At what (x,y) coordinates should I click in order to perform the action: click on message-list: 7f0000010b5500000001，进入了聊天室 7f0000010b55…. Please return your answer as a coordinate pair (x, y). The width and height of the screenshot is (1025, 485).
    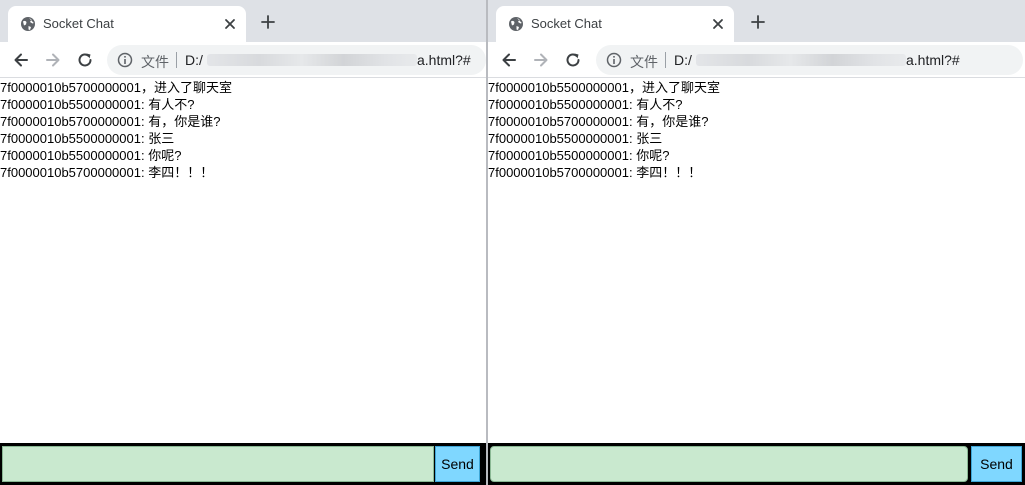
    Looking at the image, I should click on (756, 130).